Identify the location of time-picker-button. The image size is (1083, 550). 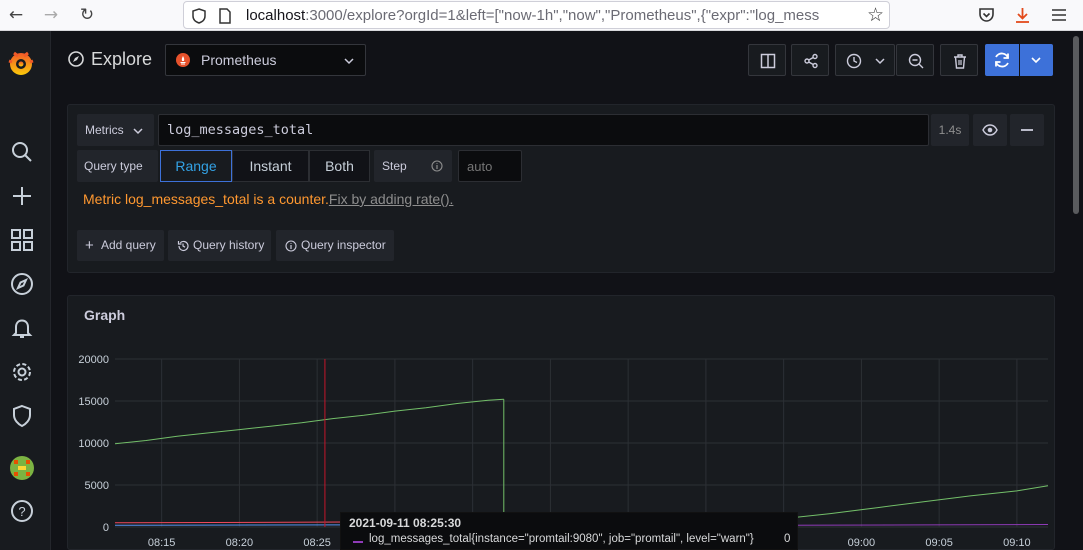
(865, 60).